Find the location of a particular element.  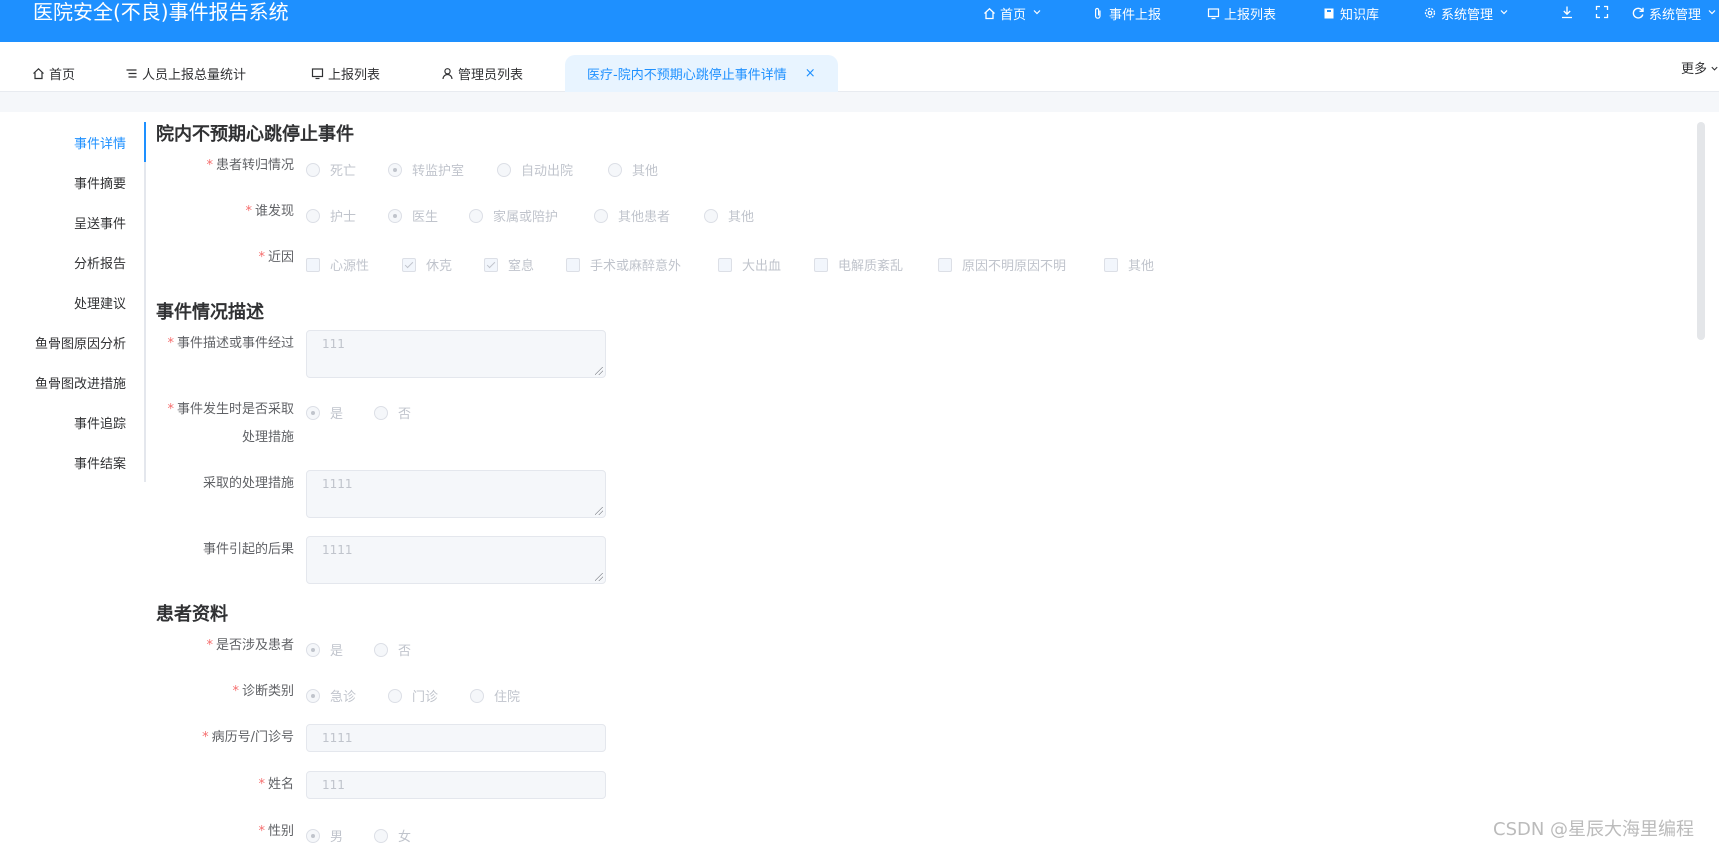

radio-diag-emergency: 急诊 is located at coordinates (331, 695).